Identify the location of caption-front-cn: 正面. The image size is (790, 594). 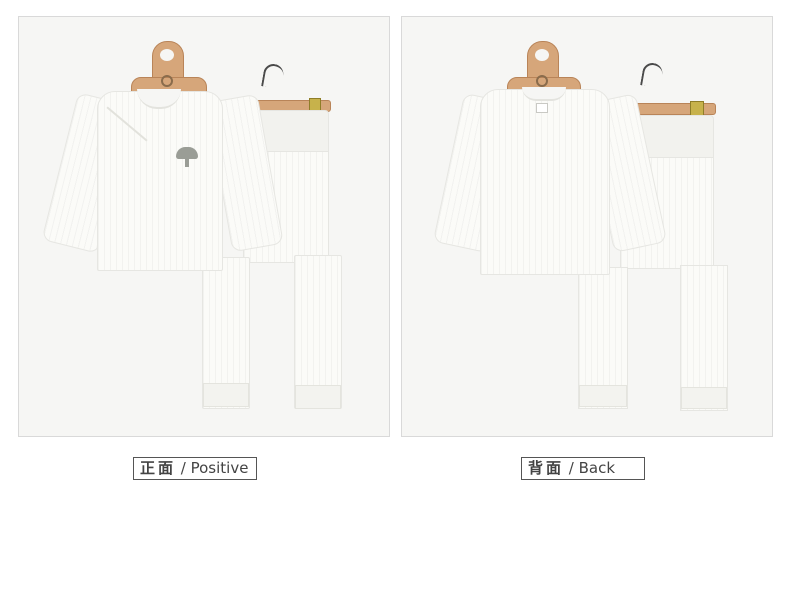
(158, 468).